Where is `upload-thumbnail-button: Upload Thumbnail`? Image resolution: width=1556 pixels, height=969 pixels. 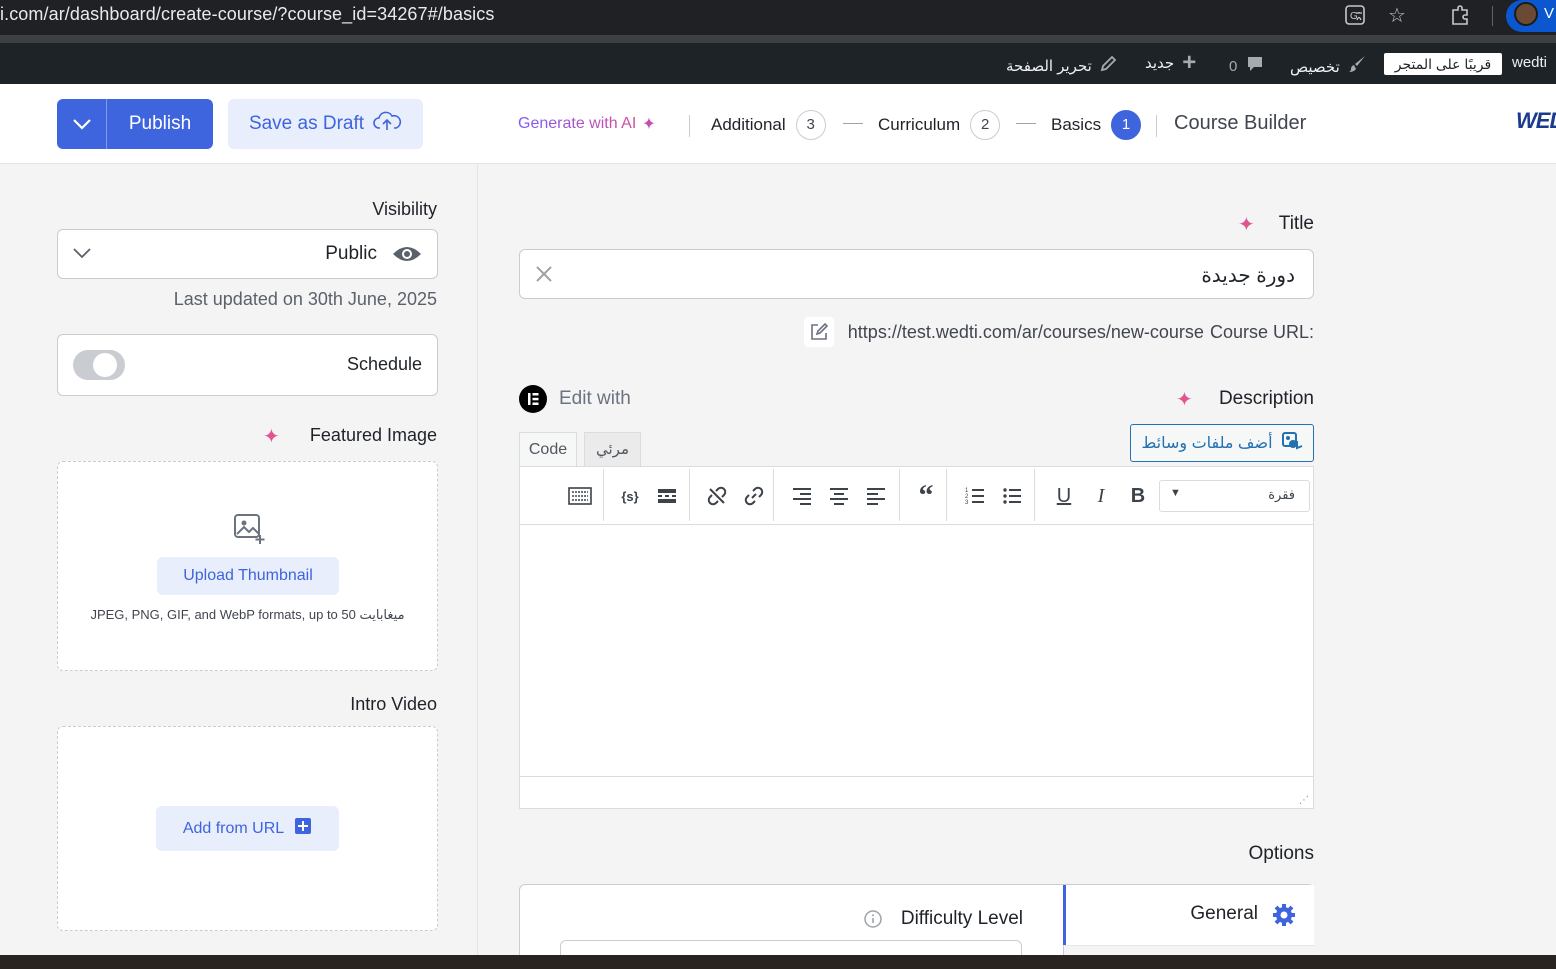 upload-thumbnail-button: Upload Thumbnail is located at coordinates (248, 576).